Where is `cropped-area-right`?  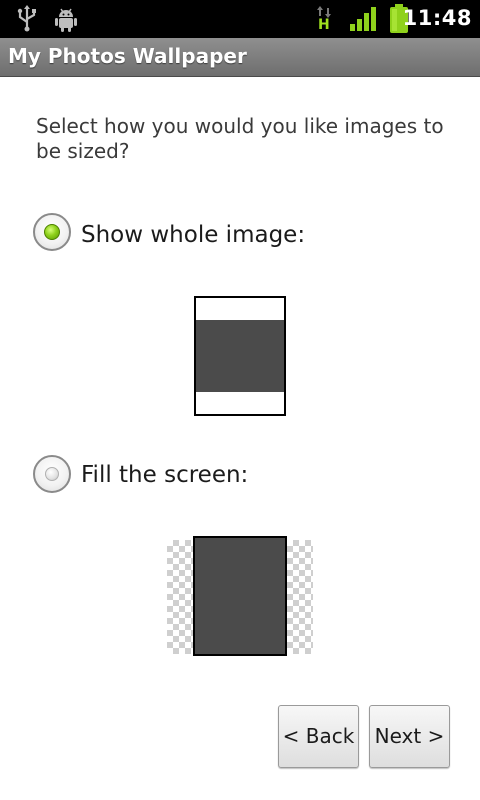 cropped-area-right is located at coordinates (300, 597).